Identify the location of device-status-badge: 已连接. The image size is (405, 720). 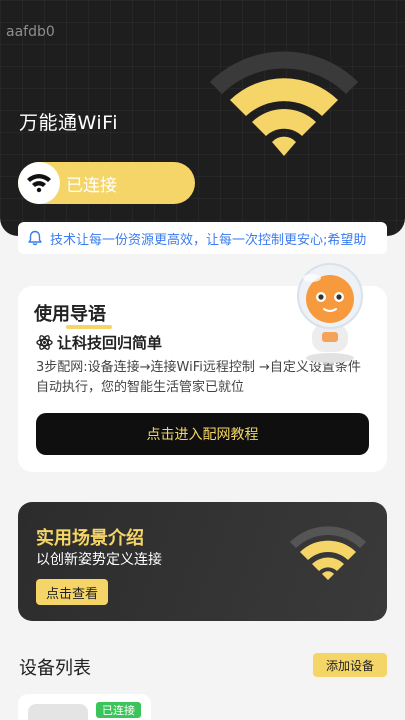
(118, 710).